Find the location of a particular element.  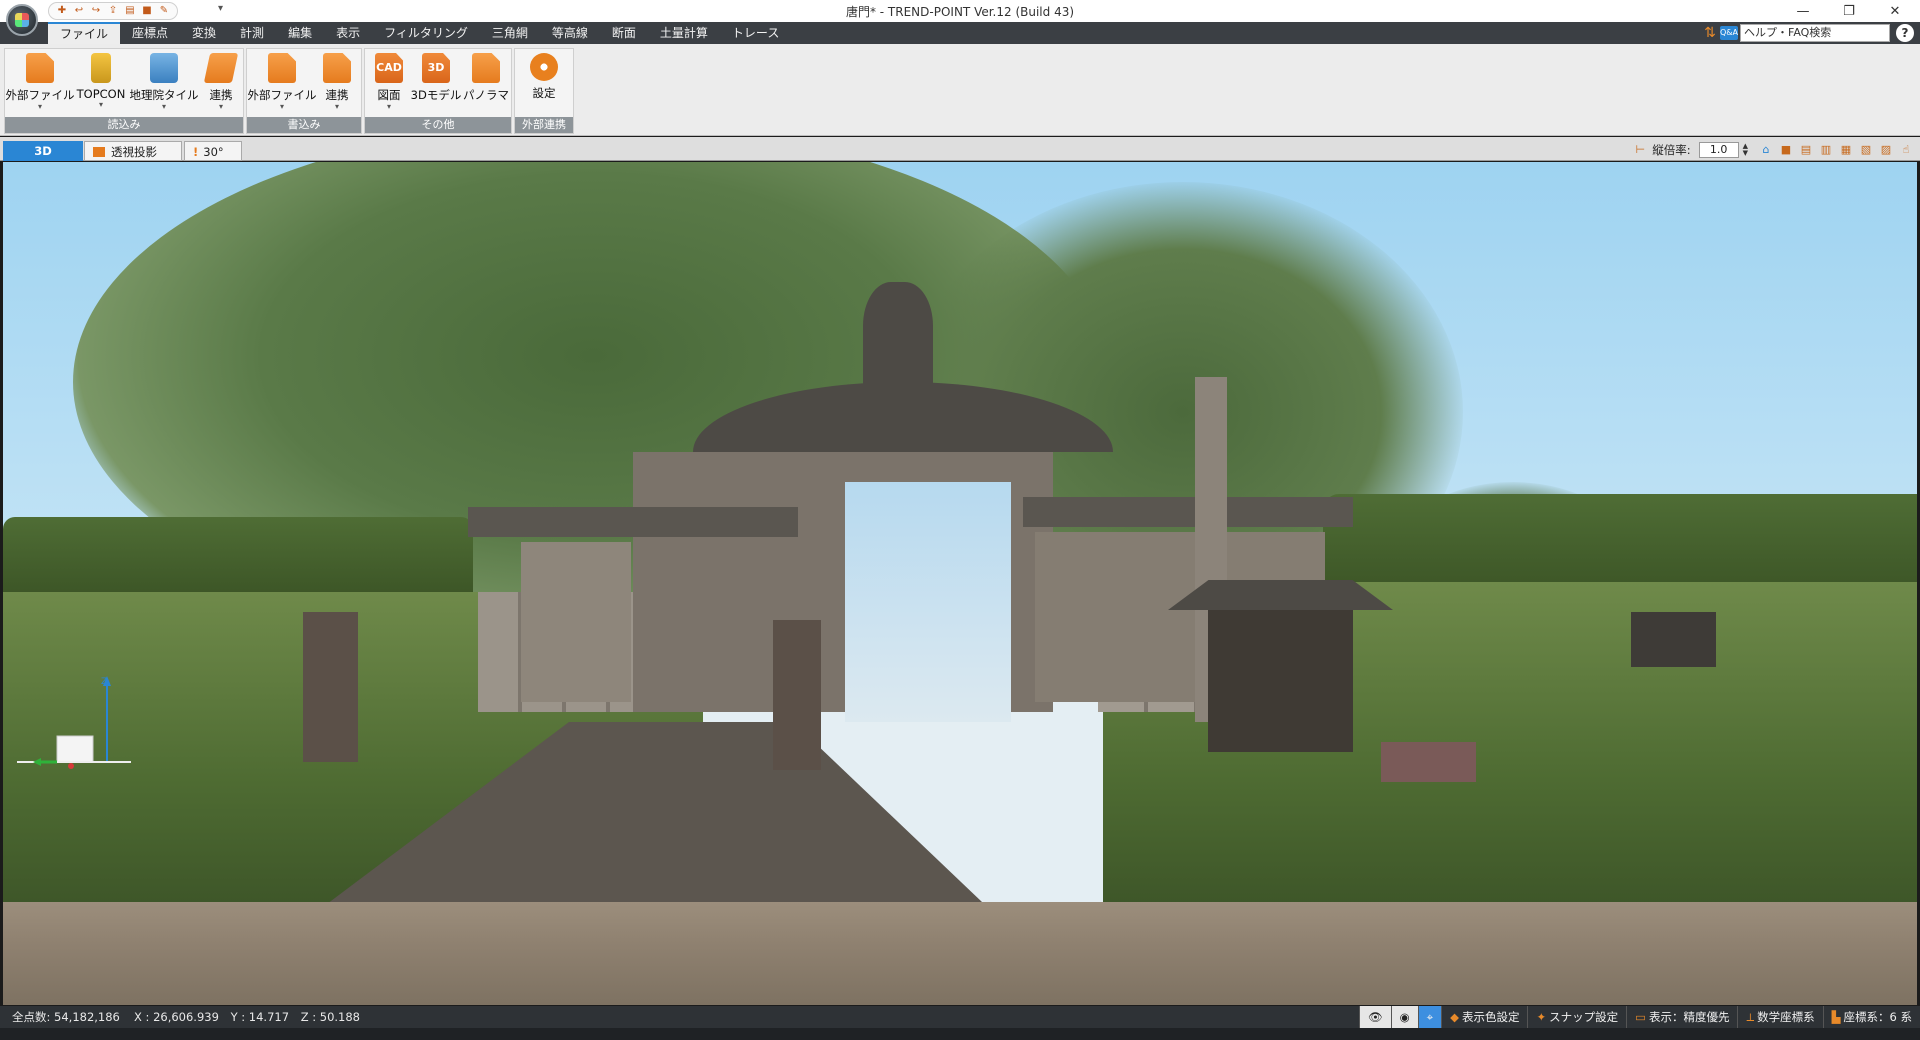

vertical-scale-input: 1.0 is located at coordinates (1718, 150).